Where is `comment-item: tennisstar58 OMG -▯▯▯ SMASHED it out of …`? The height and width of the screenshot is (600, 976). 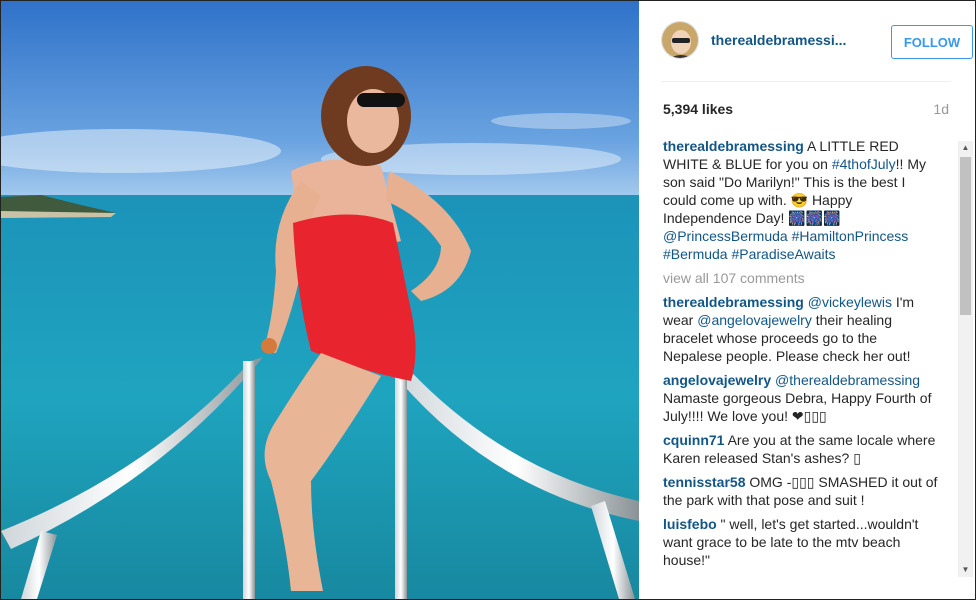 comment-item: tennisstar58 OMG -▯▯▯ SMASHED it out of … is located at coordinates (801, 491).